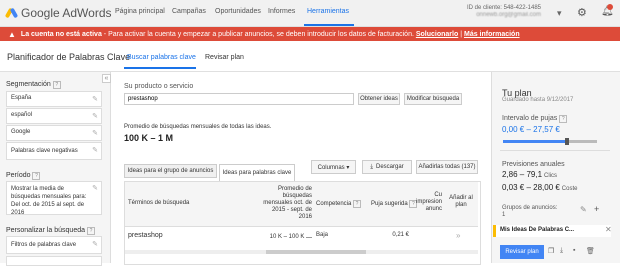 The image size is (620, 266). What do you see at coordinates (54, 151) in the screenshot?
I see `negative-keywords: Palabras clave negativas ✎` at bounding box center [54, 151].